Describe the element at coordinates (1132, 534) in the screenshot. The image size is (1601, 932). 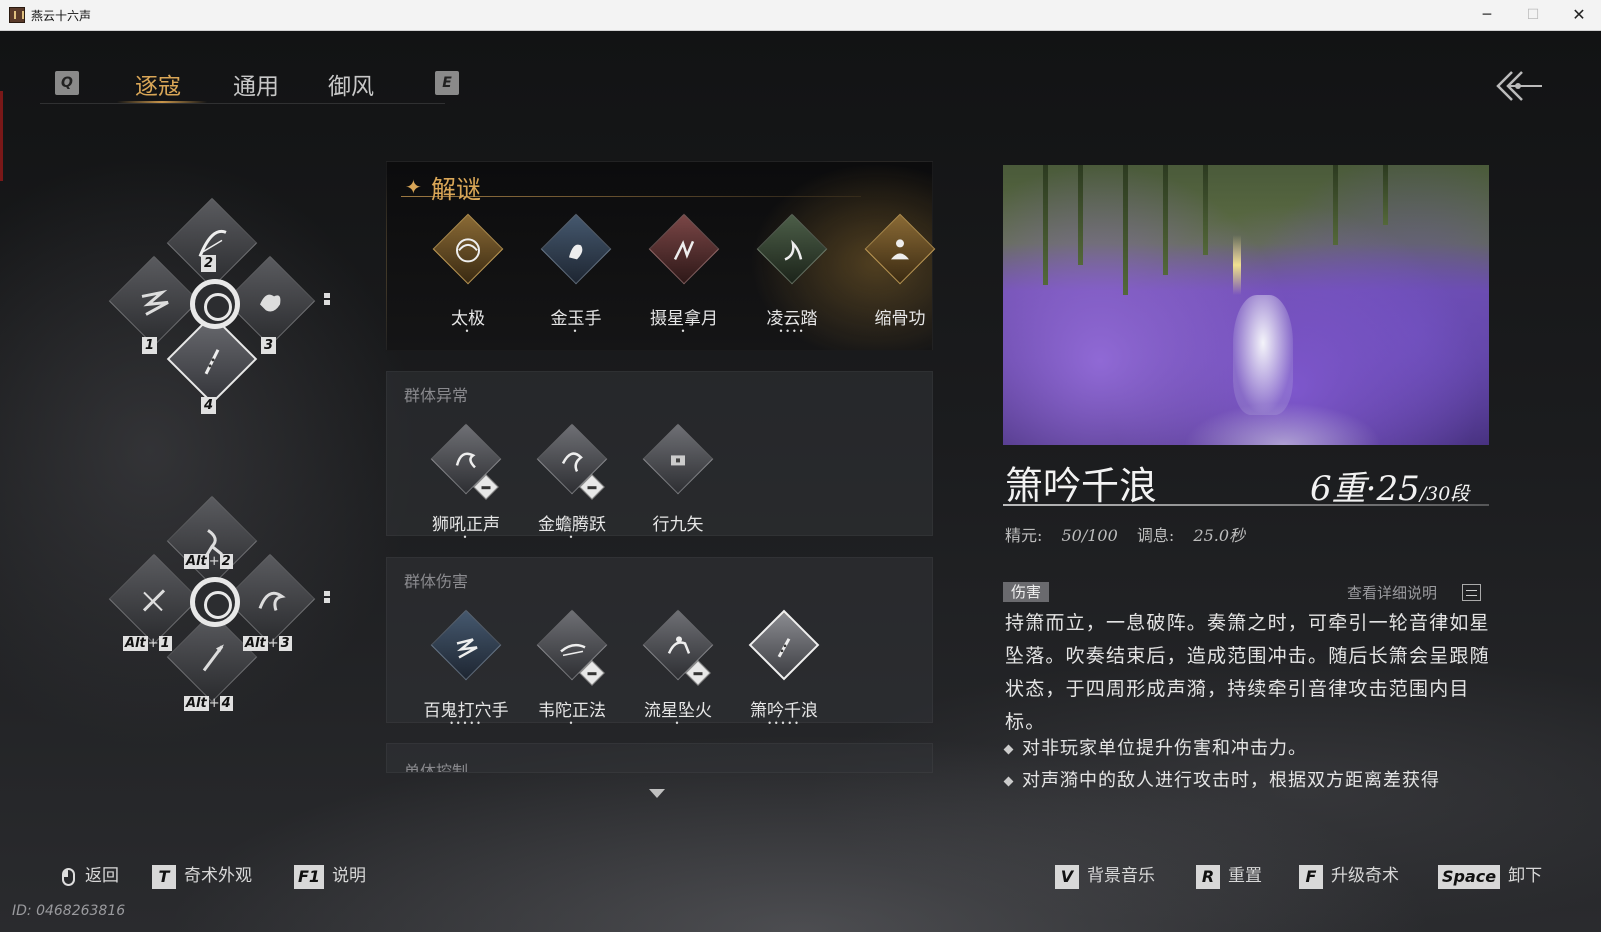
I see `skill-stats: 精元: 50/100 调息: 25.0秒` at that location.